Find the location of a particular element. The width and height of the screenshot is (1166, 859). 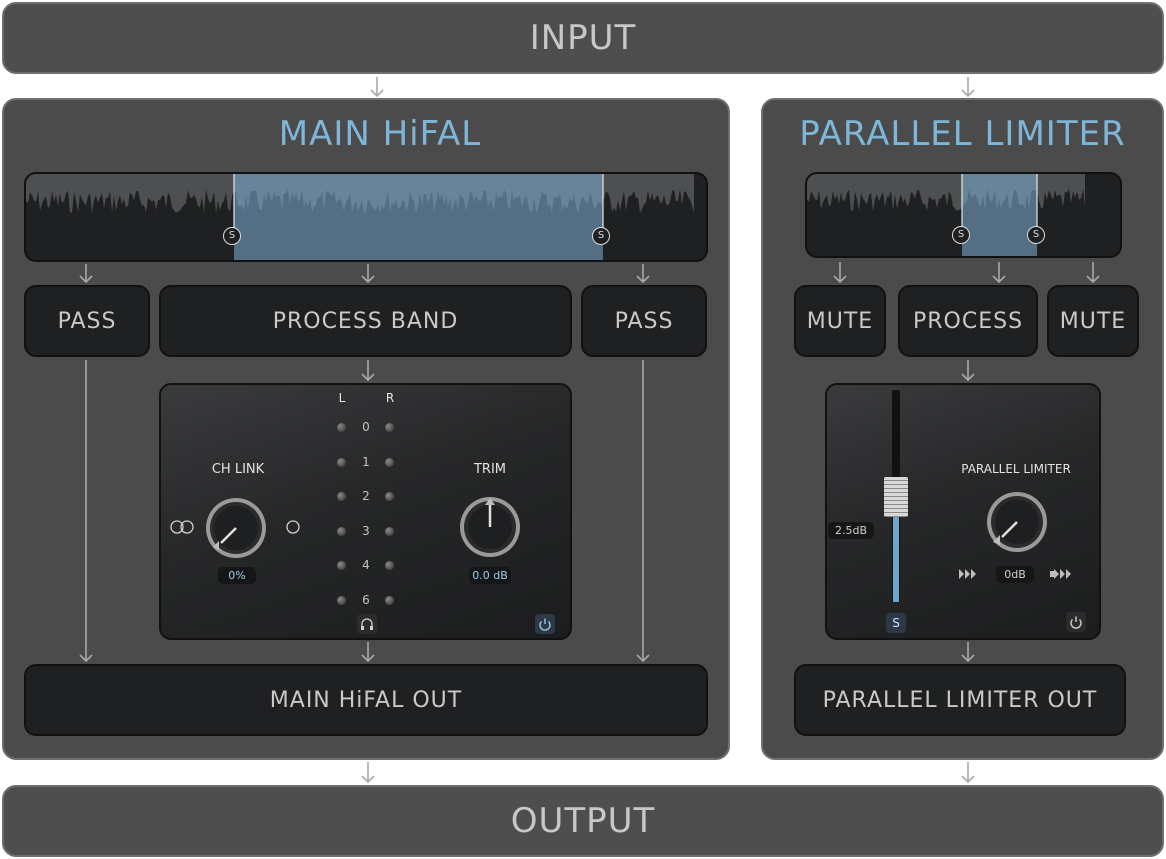

main-process-band: PROCESS BAND is located at coordinates (365, 321).